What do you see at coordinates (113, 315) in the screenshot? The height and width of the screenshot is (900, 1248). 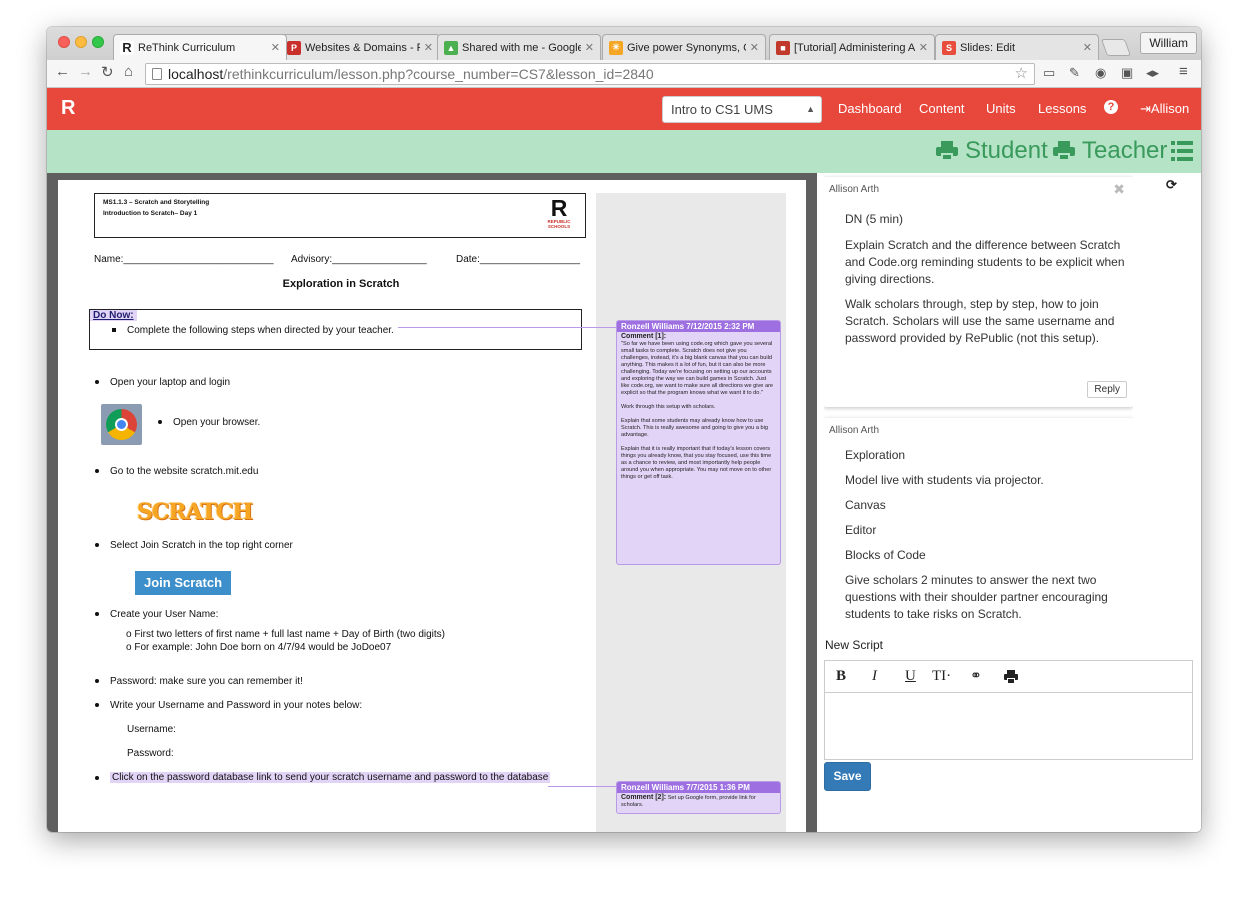 I see `do-now-label: Do Now:` at bounding box center [113, 315].